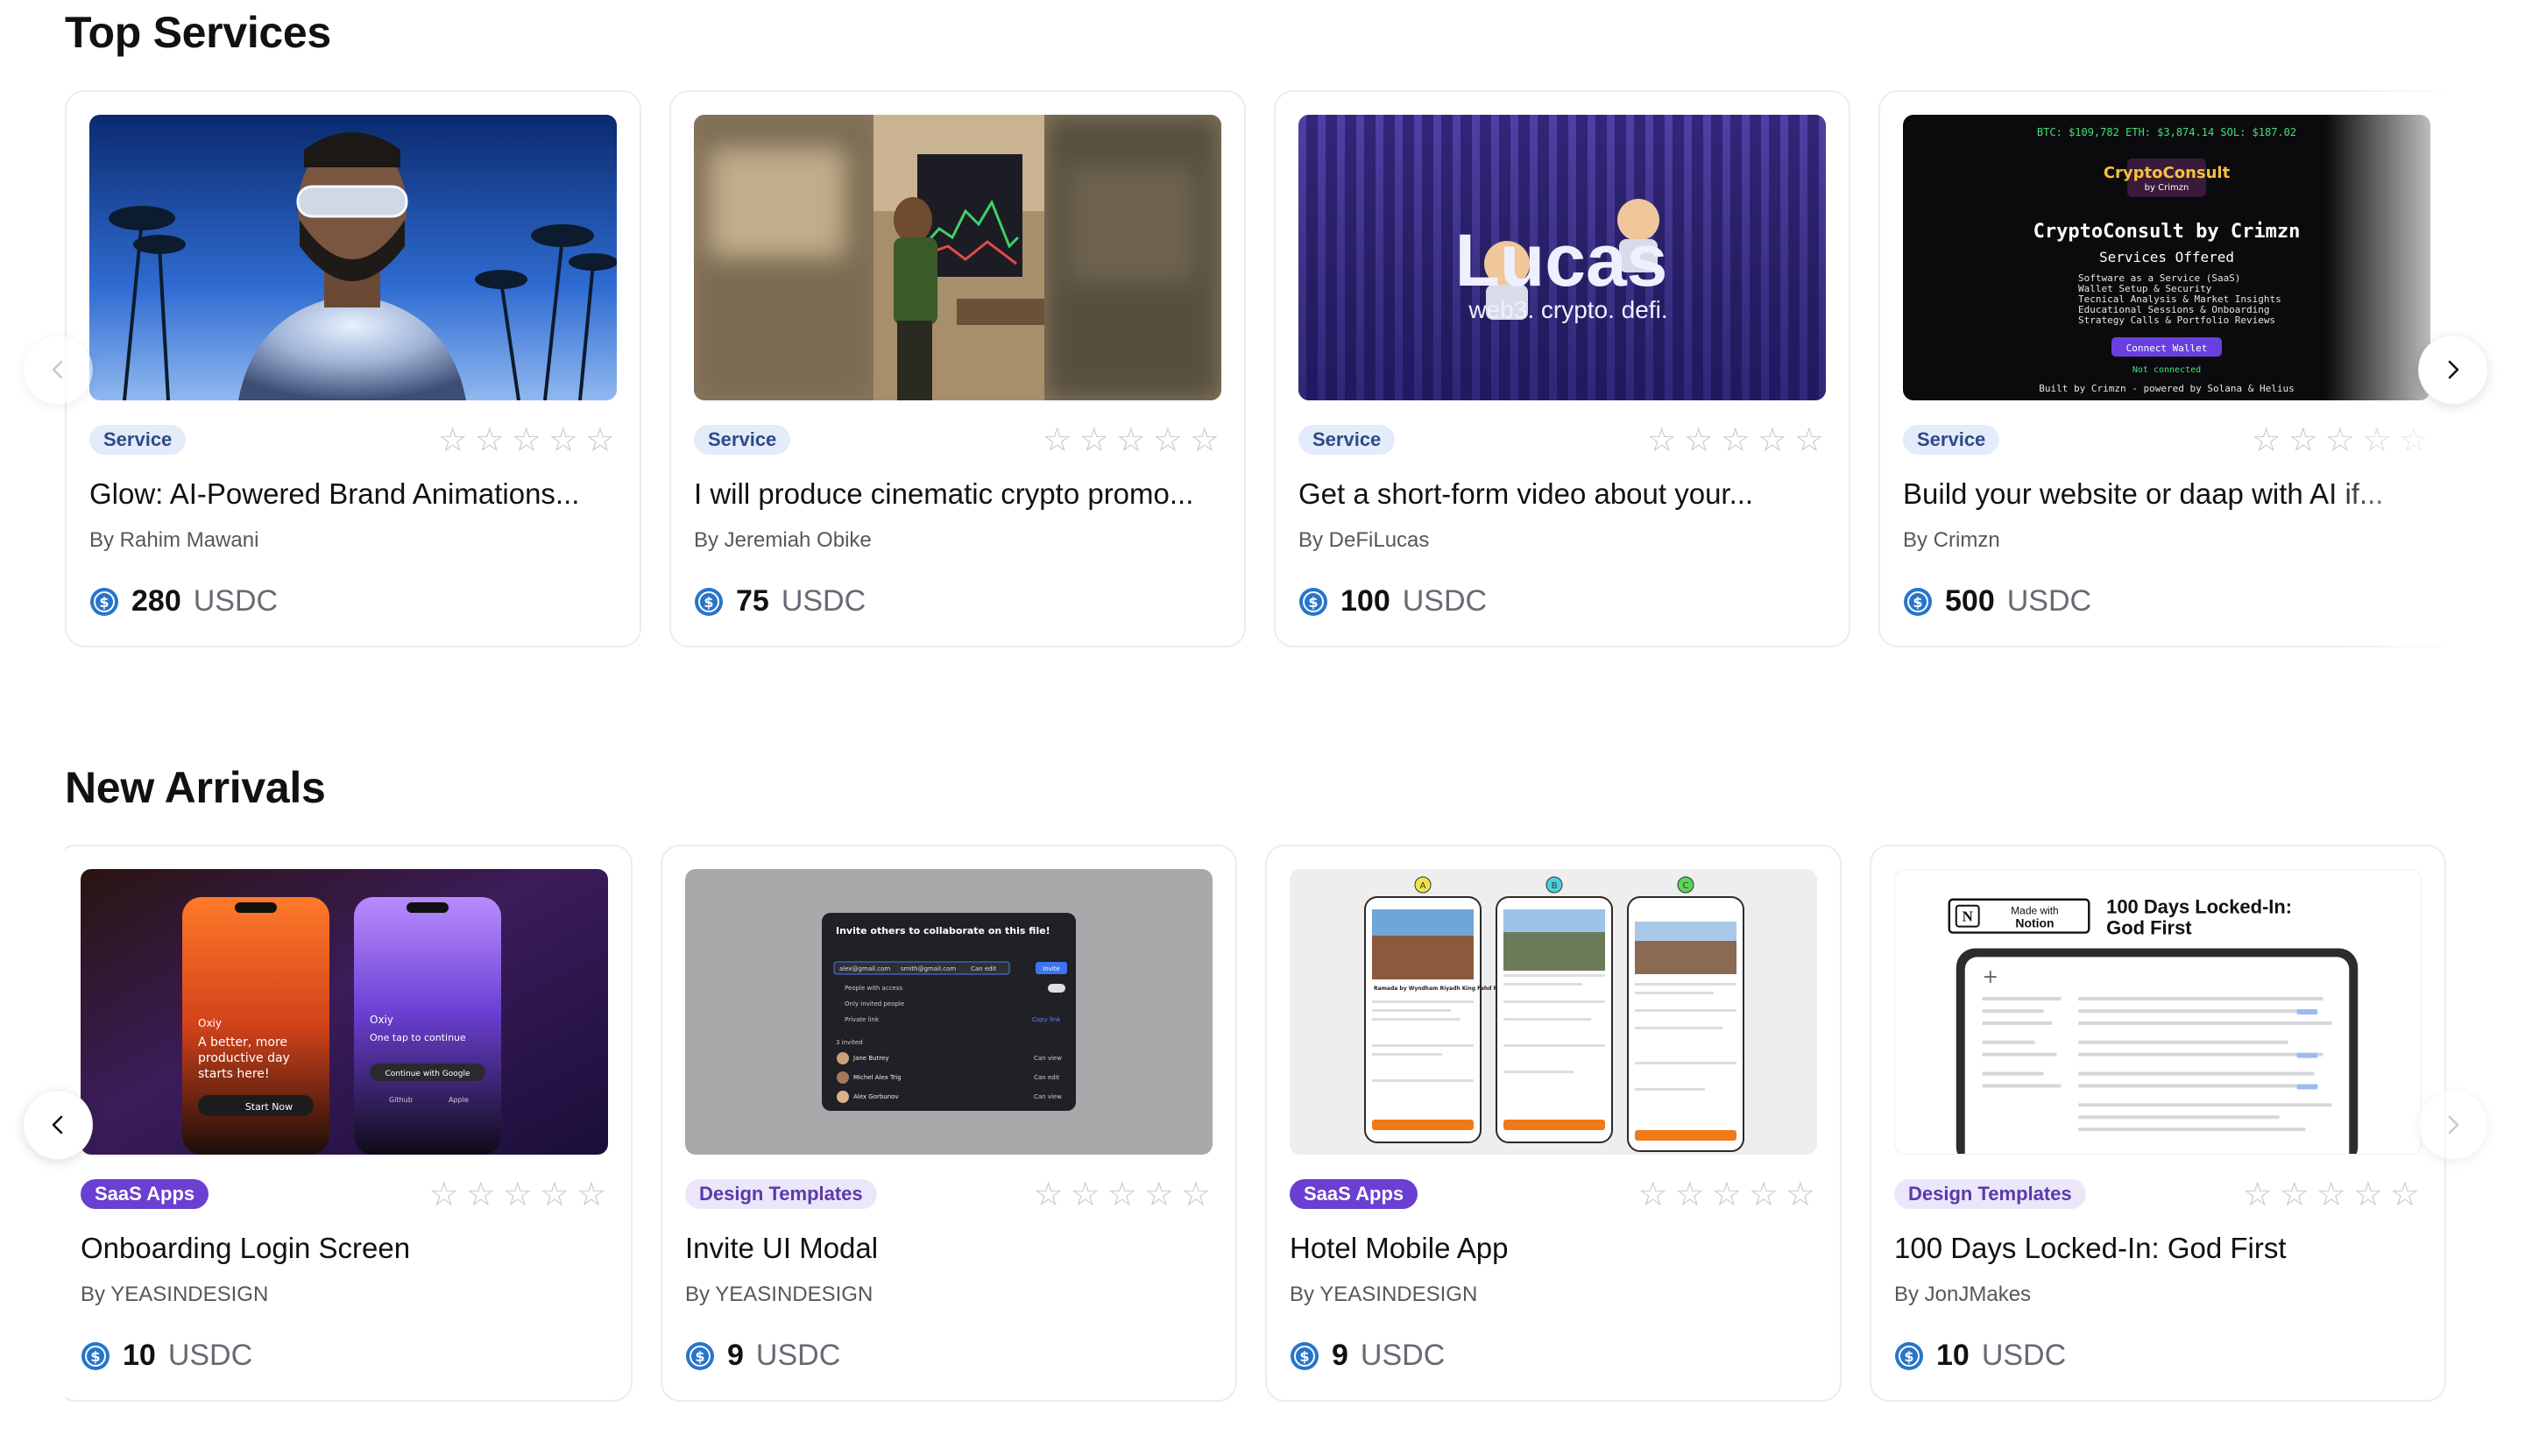 This screenshot has height=1456, width=2525. What do you see at coordinates (1918, 601) in the screenshot?
I see `usdc-coin-icon: $` at bounding box center [1918, 601].